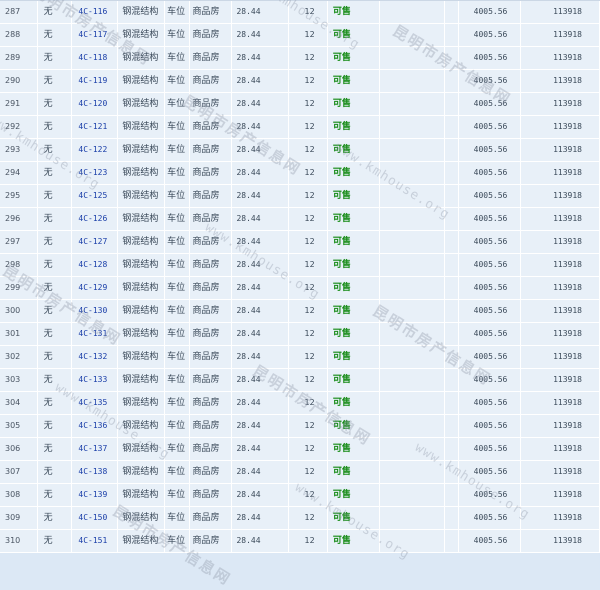 This screenshot has height=590, width=600. I want to click on room-number-link: 4C-126, so click(95, 219).